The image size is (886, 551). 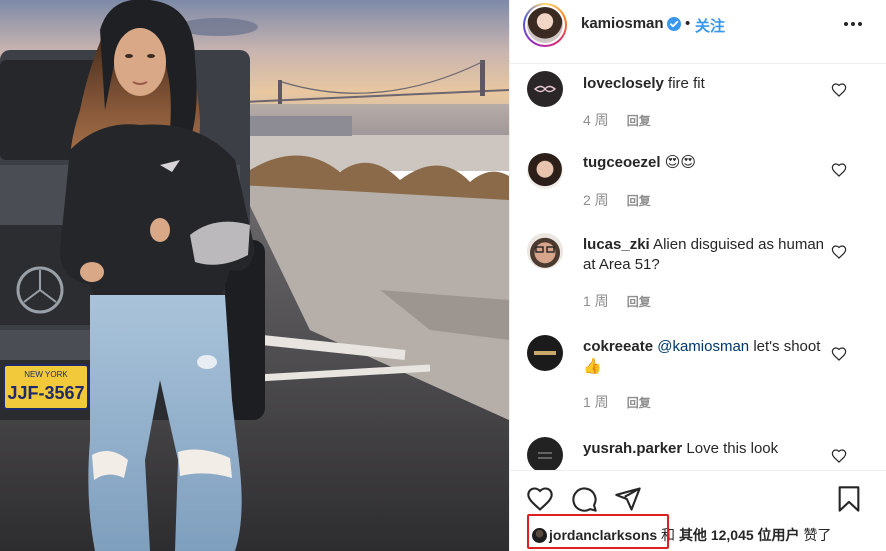 What do you see at coordinates (616, 244) in the screenshot?
I see `comment-username: lucas_zki` at bounding box center [616, 244].